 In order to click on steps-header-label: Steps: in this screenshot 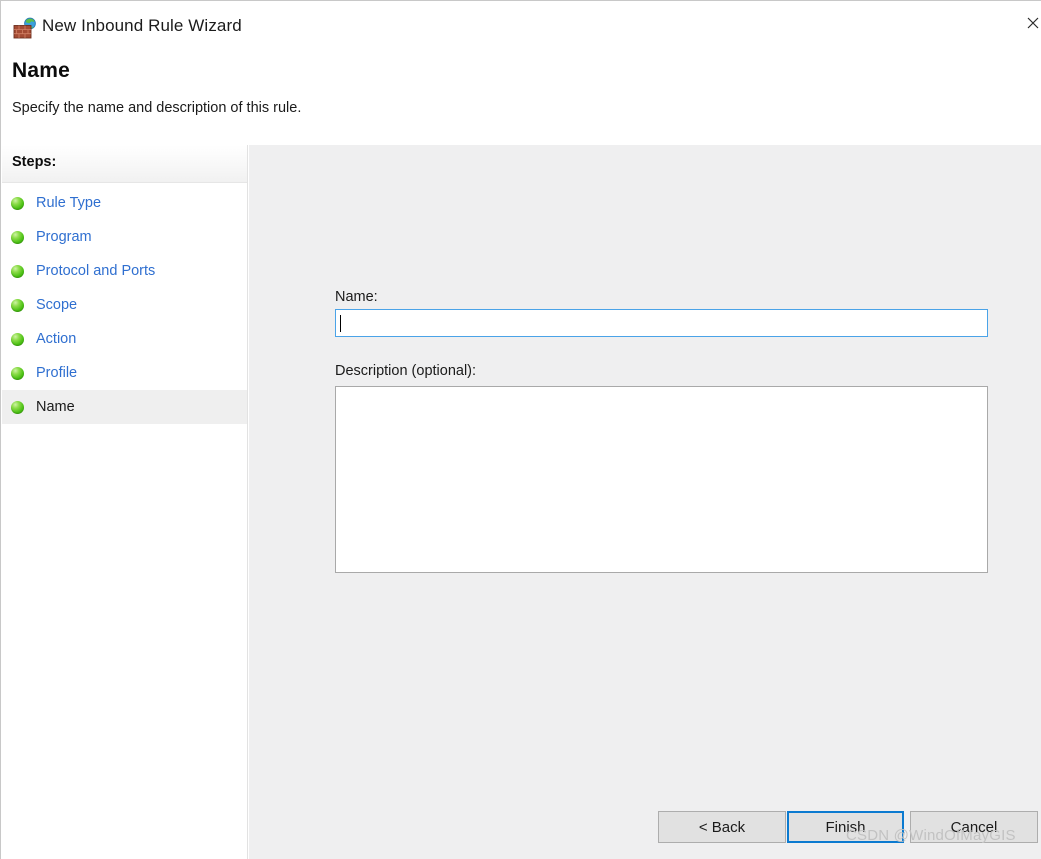, I will do `click(34, 162)`.